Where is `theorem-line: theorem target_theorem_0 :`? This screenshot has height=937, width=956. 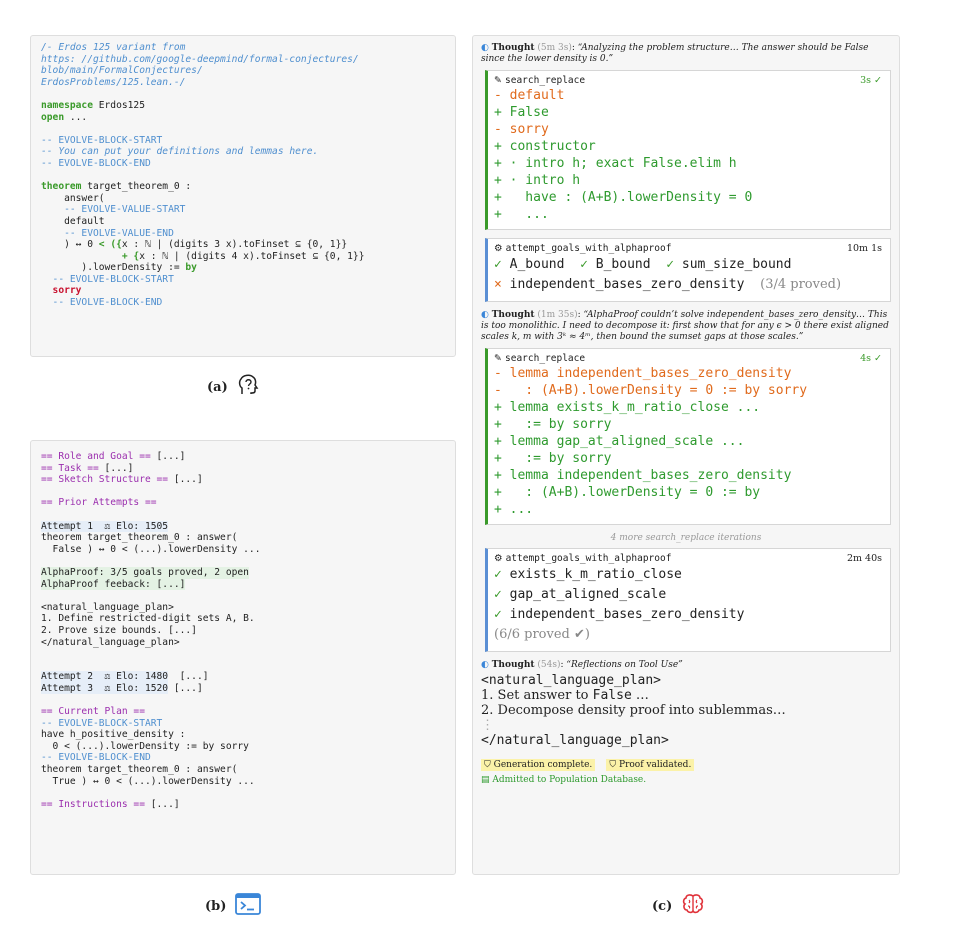
theorem-line: theorem target_theorem_0 : is located at coordinates (243, 187).